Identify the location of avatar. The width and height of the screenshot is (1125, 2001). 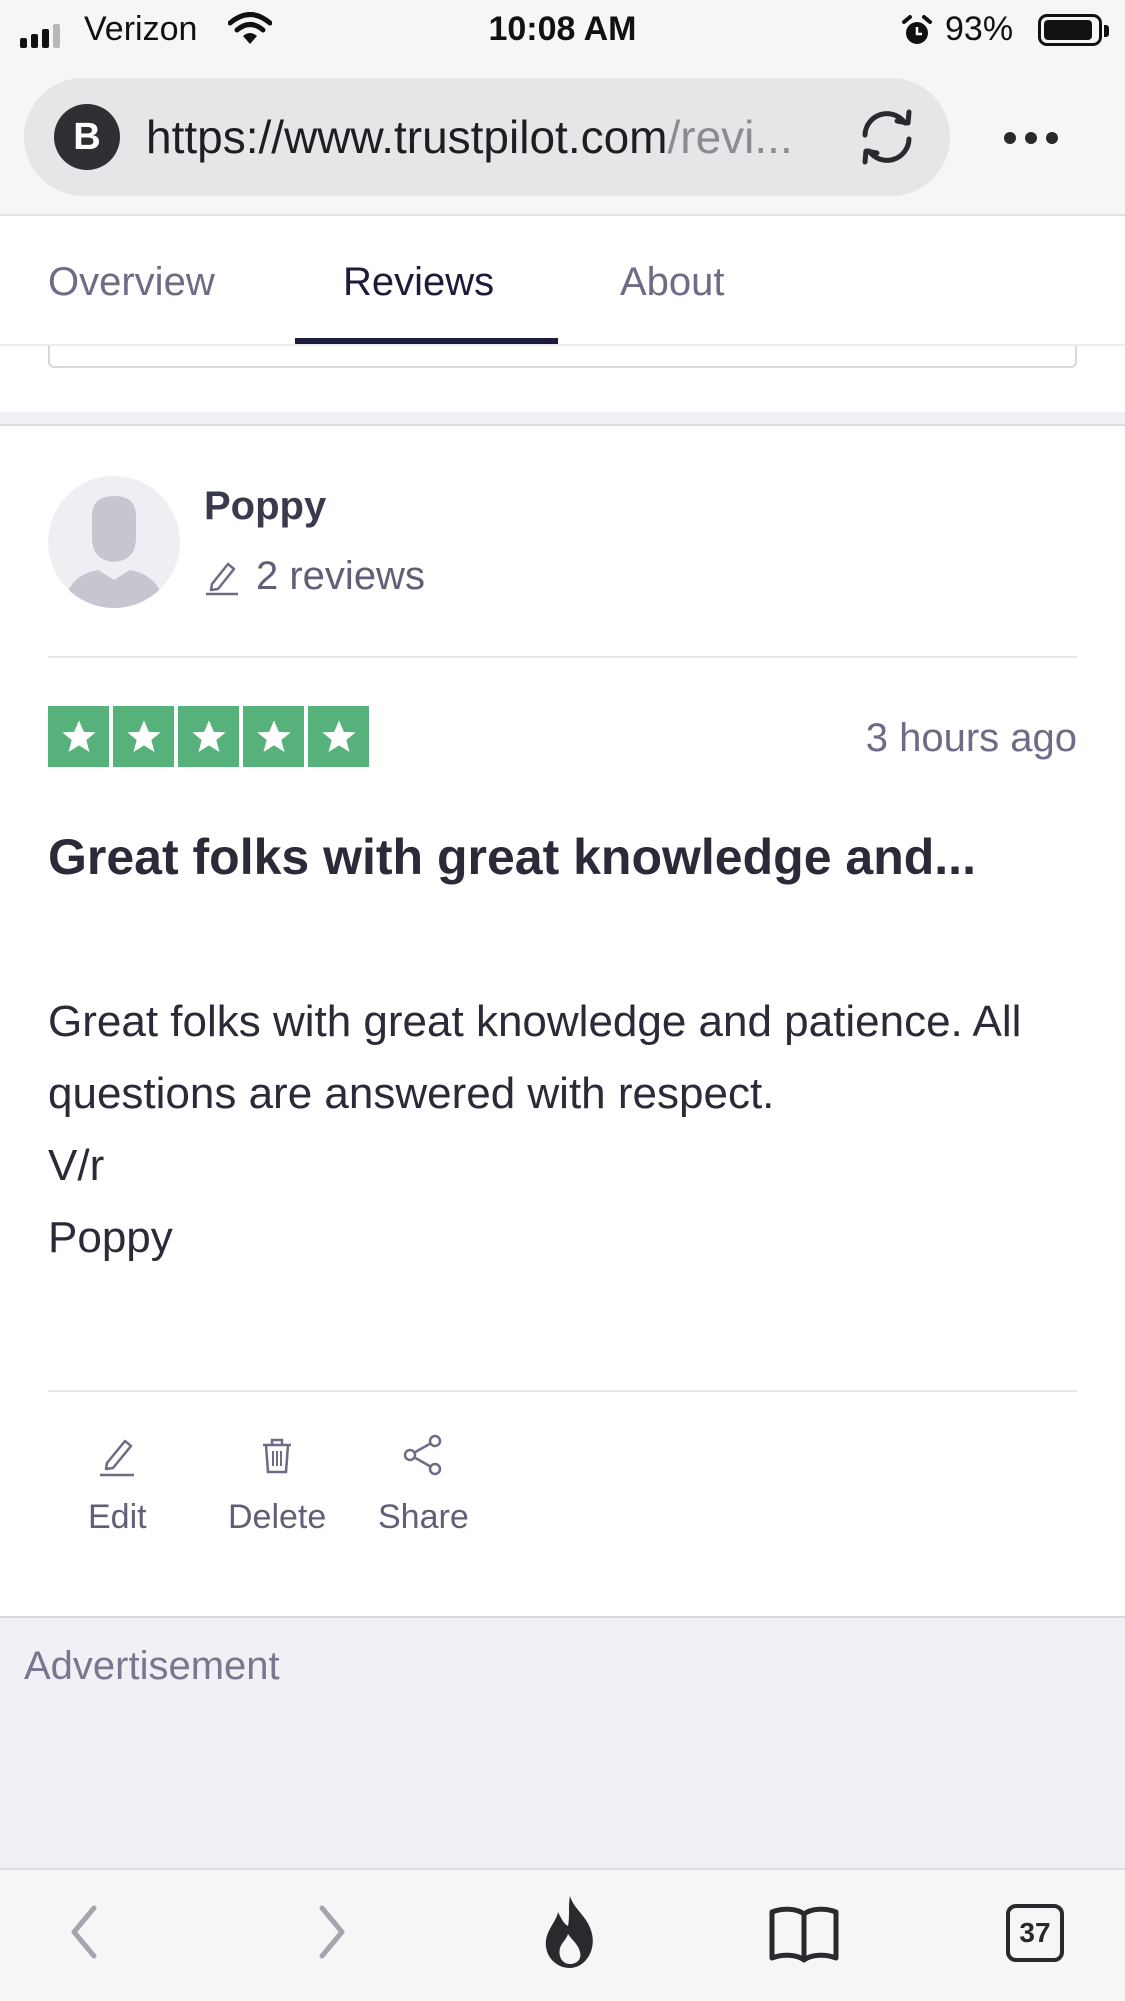
(114, 542).